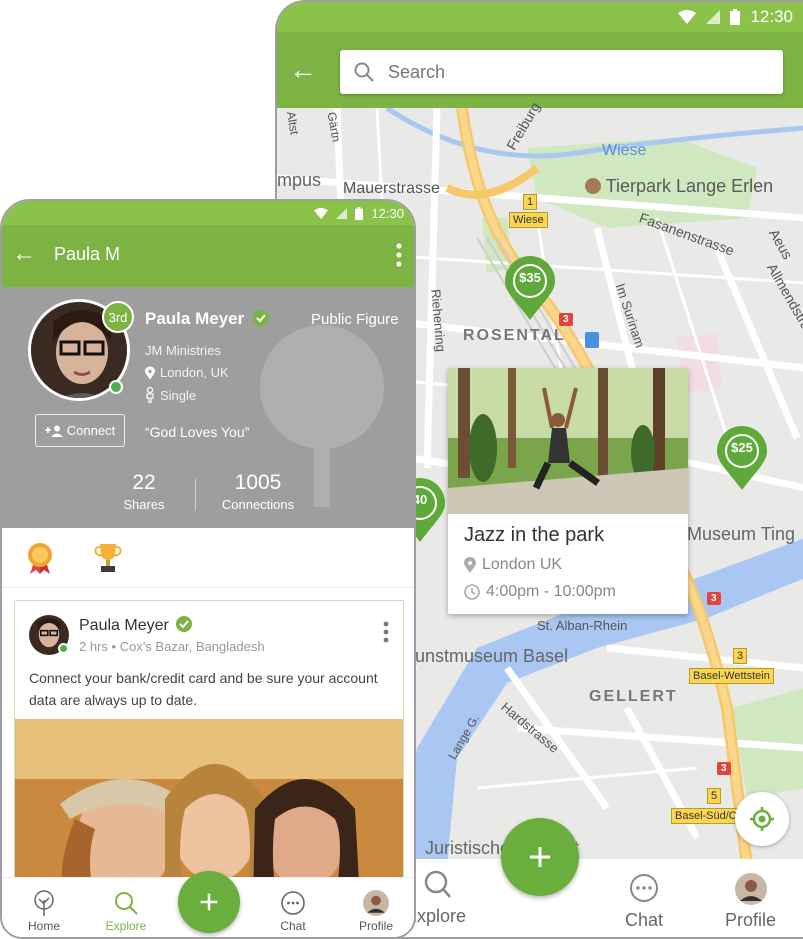  I want to click on map-label: Mauerstrasse, so click(391, 188).